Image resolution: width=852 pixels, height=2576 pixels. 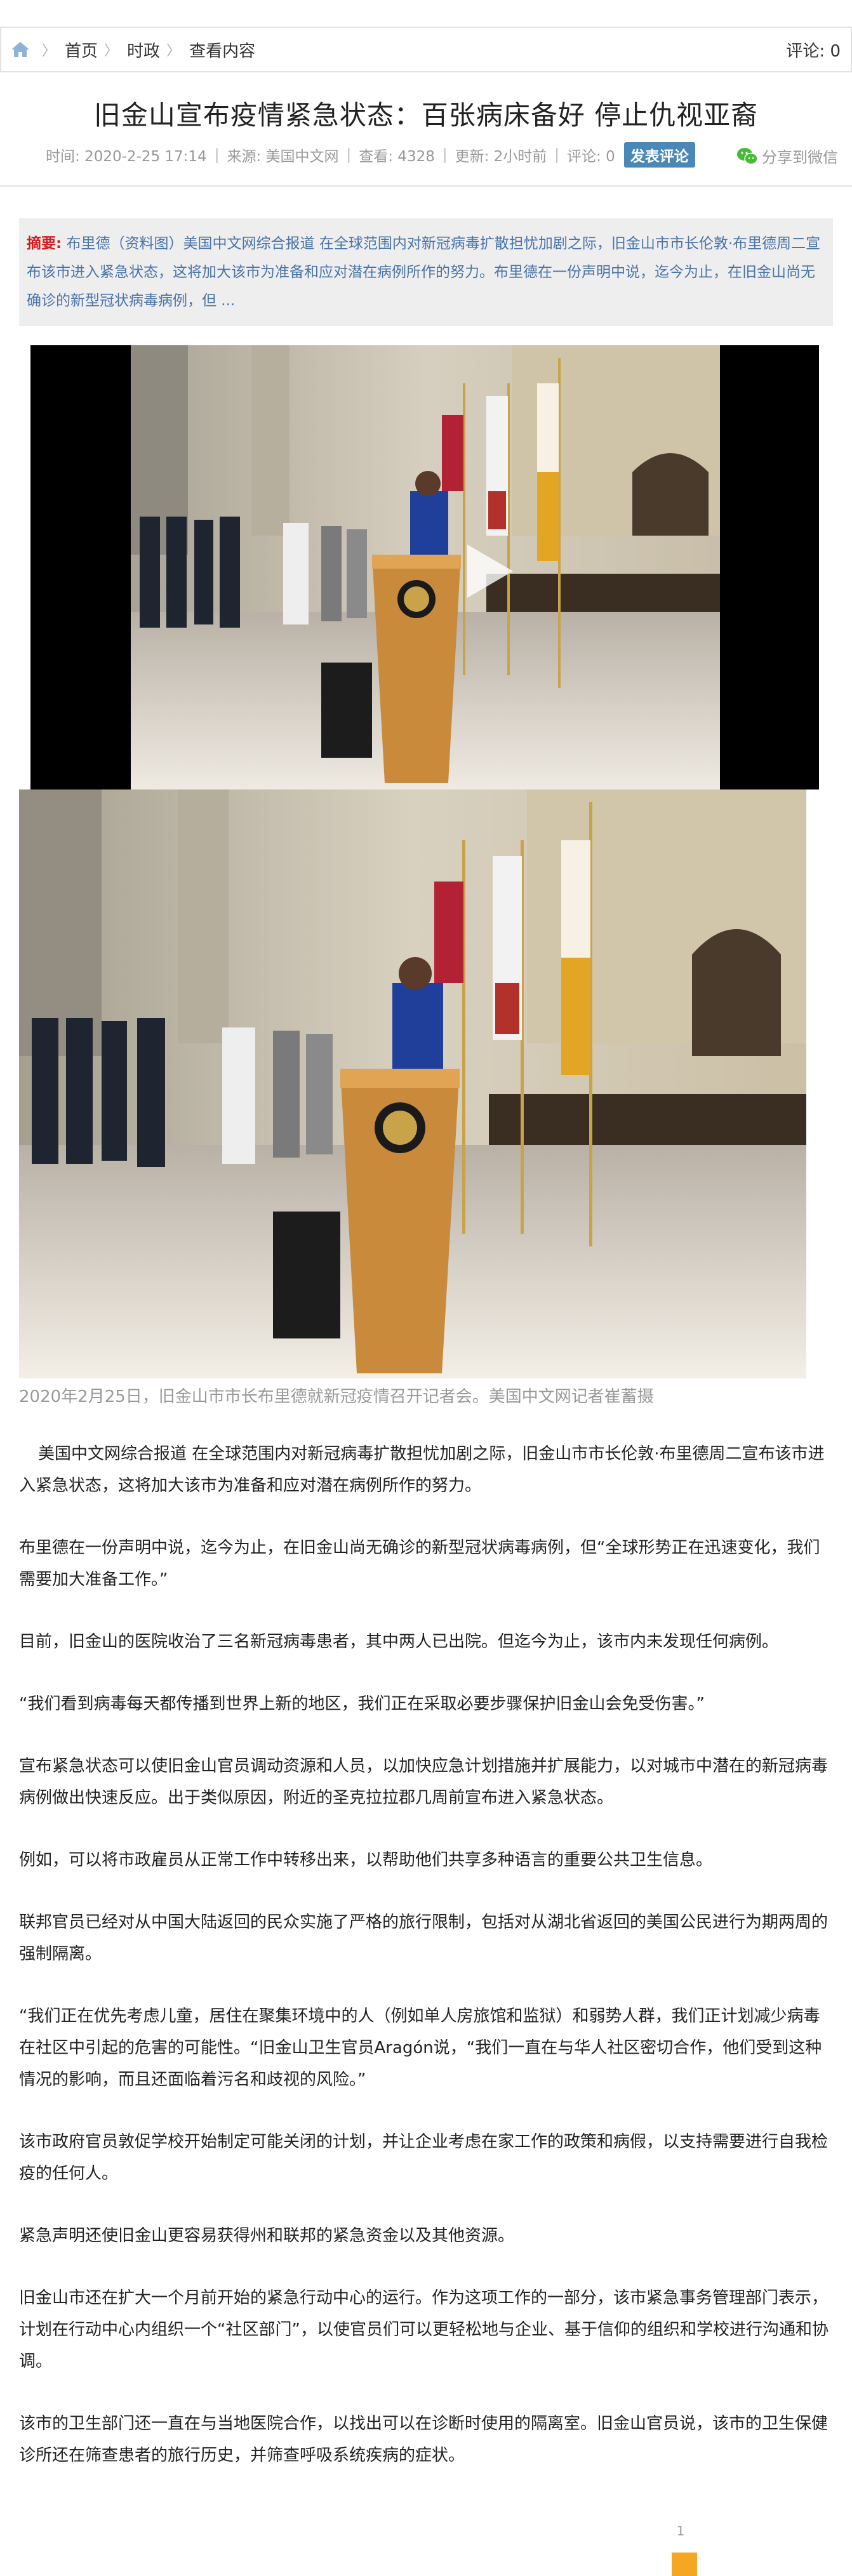 I want to click on page-title: 旧金山宣布疫情紧急状态：百张病床备好 停止仇视亚裔, so click(x=426, y=115).